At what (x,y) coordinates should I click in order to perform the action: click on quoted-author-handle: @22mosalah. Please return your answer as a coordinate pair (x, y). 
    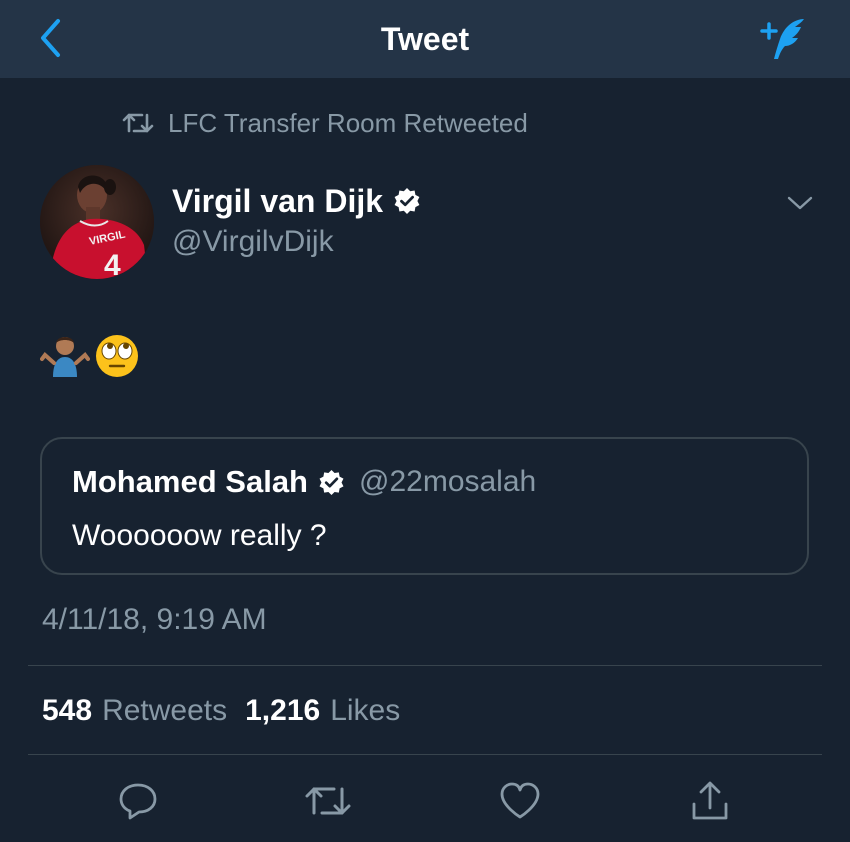
    Looking at the image, I should click on (448, 481).